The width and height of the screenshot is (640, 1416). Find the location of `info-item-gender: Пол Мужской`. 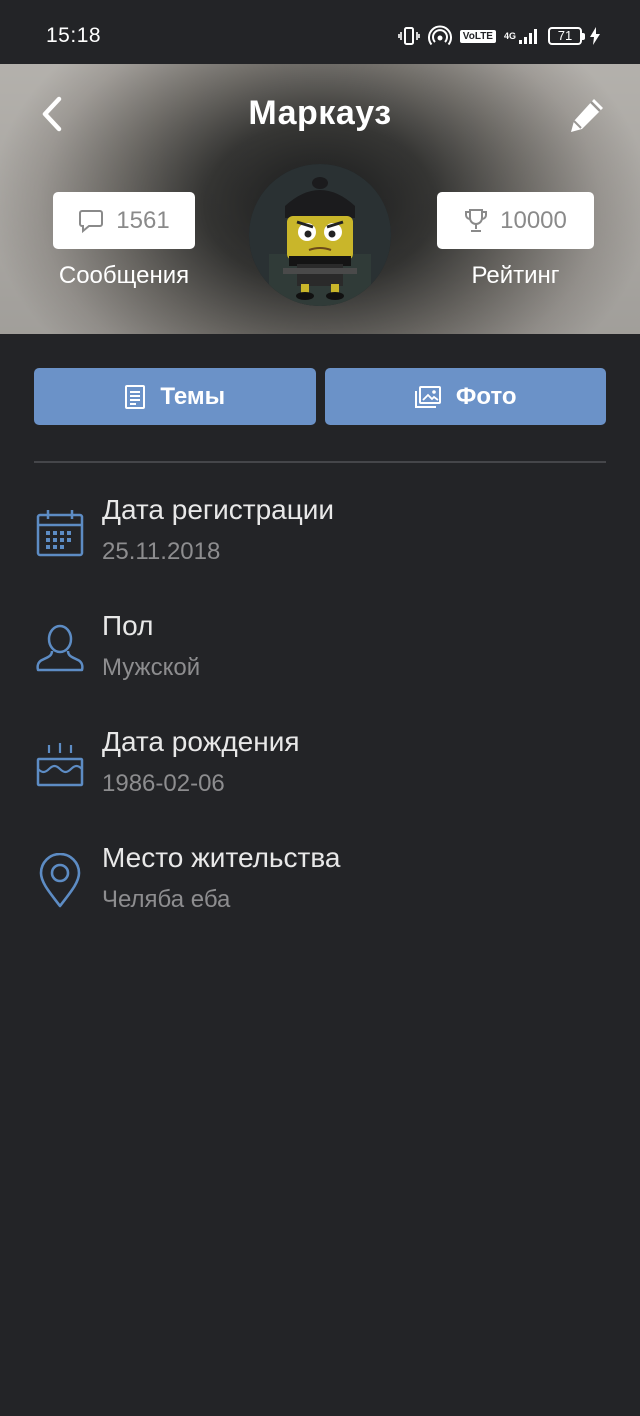

info-item-gender: Пол Мужской is located at coordinates (320, 650).